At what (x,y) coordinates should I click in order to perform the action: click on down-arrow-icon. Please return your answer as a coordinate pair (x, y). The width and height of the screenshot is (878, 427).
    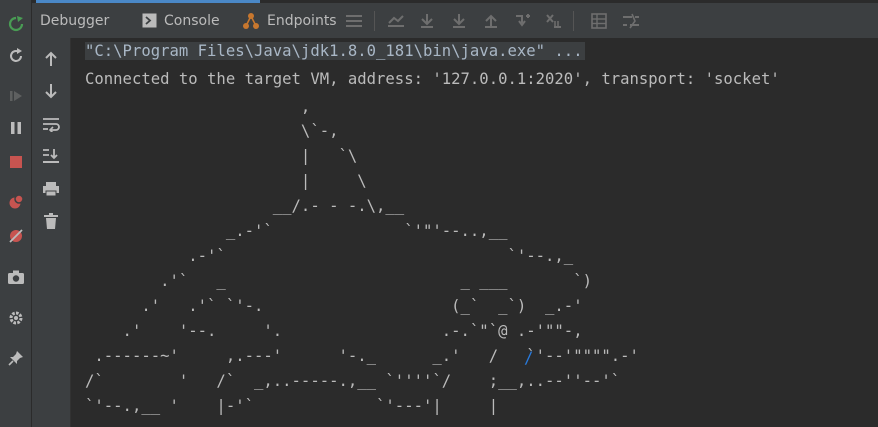
    Looking at the image, I should click on (51, 91).